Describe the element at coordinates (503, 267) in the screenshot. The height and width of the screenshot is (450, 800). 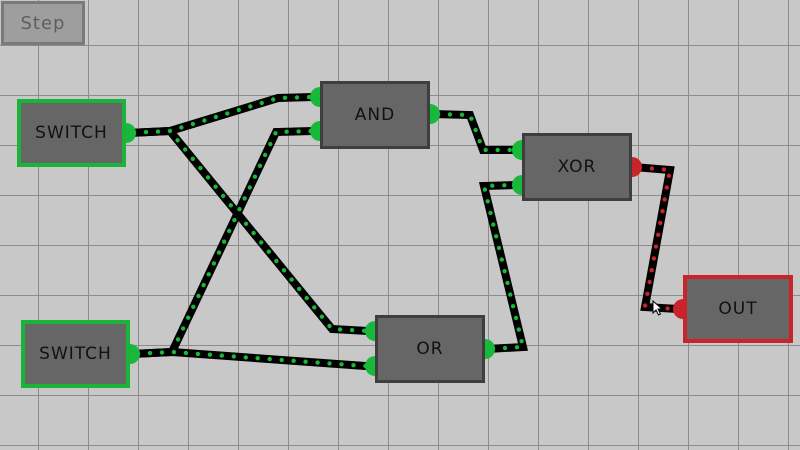
I see `wire-or-to-xor` at that location.